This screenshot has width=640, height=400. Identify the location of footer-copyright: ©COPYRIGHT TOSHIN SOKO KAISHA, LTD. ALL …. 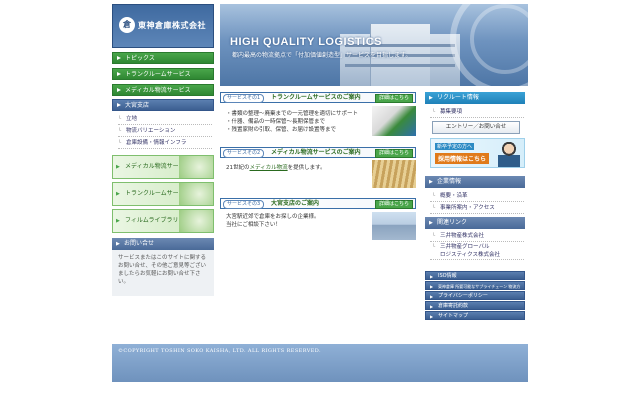
(219, 351).